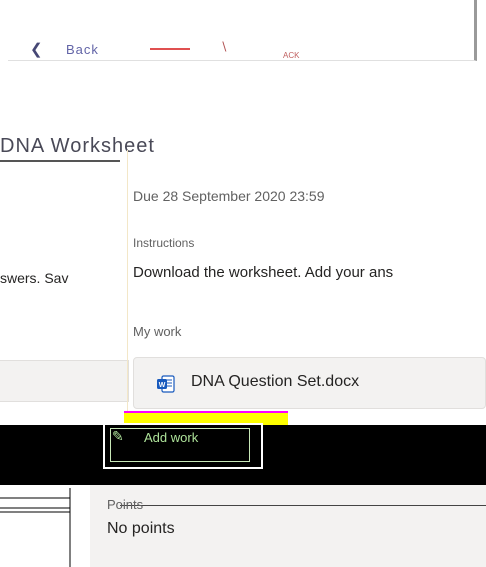 The height and width of the screenshot is (567, 486). Describe the element at coordinates (275, 382) in the screenshot. I see `attachment-name: DNA Question Set.docx` at that location.